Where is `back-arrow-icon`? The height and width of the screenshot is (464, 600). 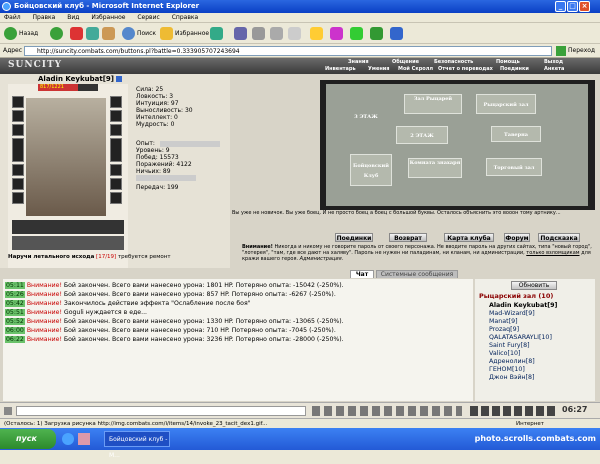
back-arrow-icon is located at coordinates (10, 33).